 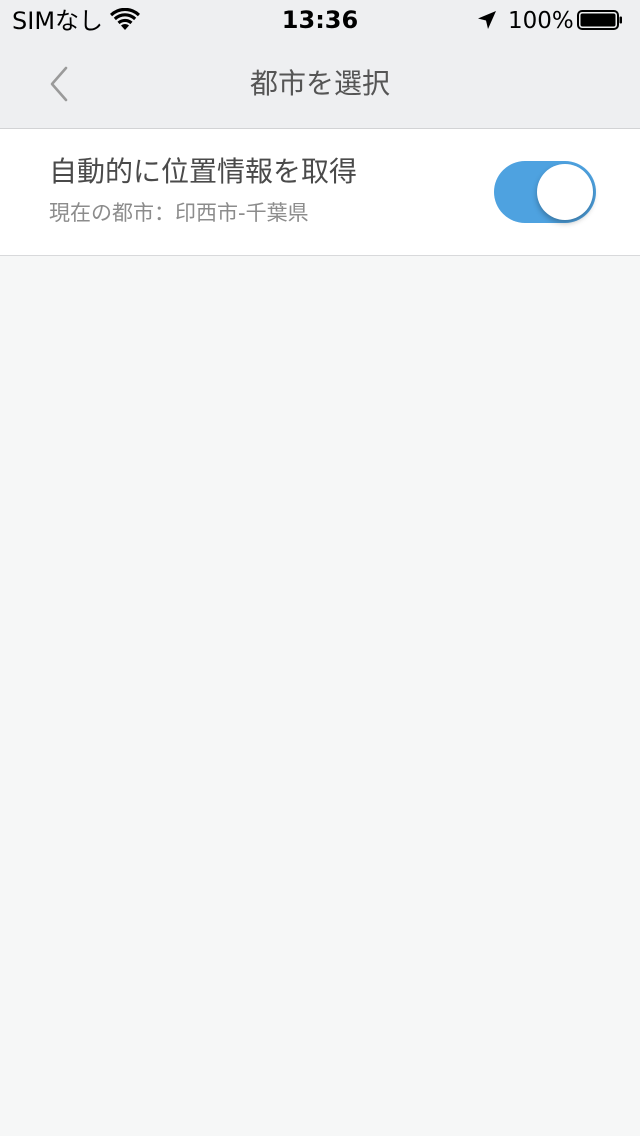 I want to click on page-title: 都市を選択, so click(x=319, y=83).